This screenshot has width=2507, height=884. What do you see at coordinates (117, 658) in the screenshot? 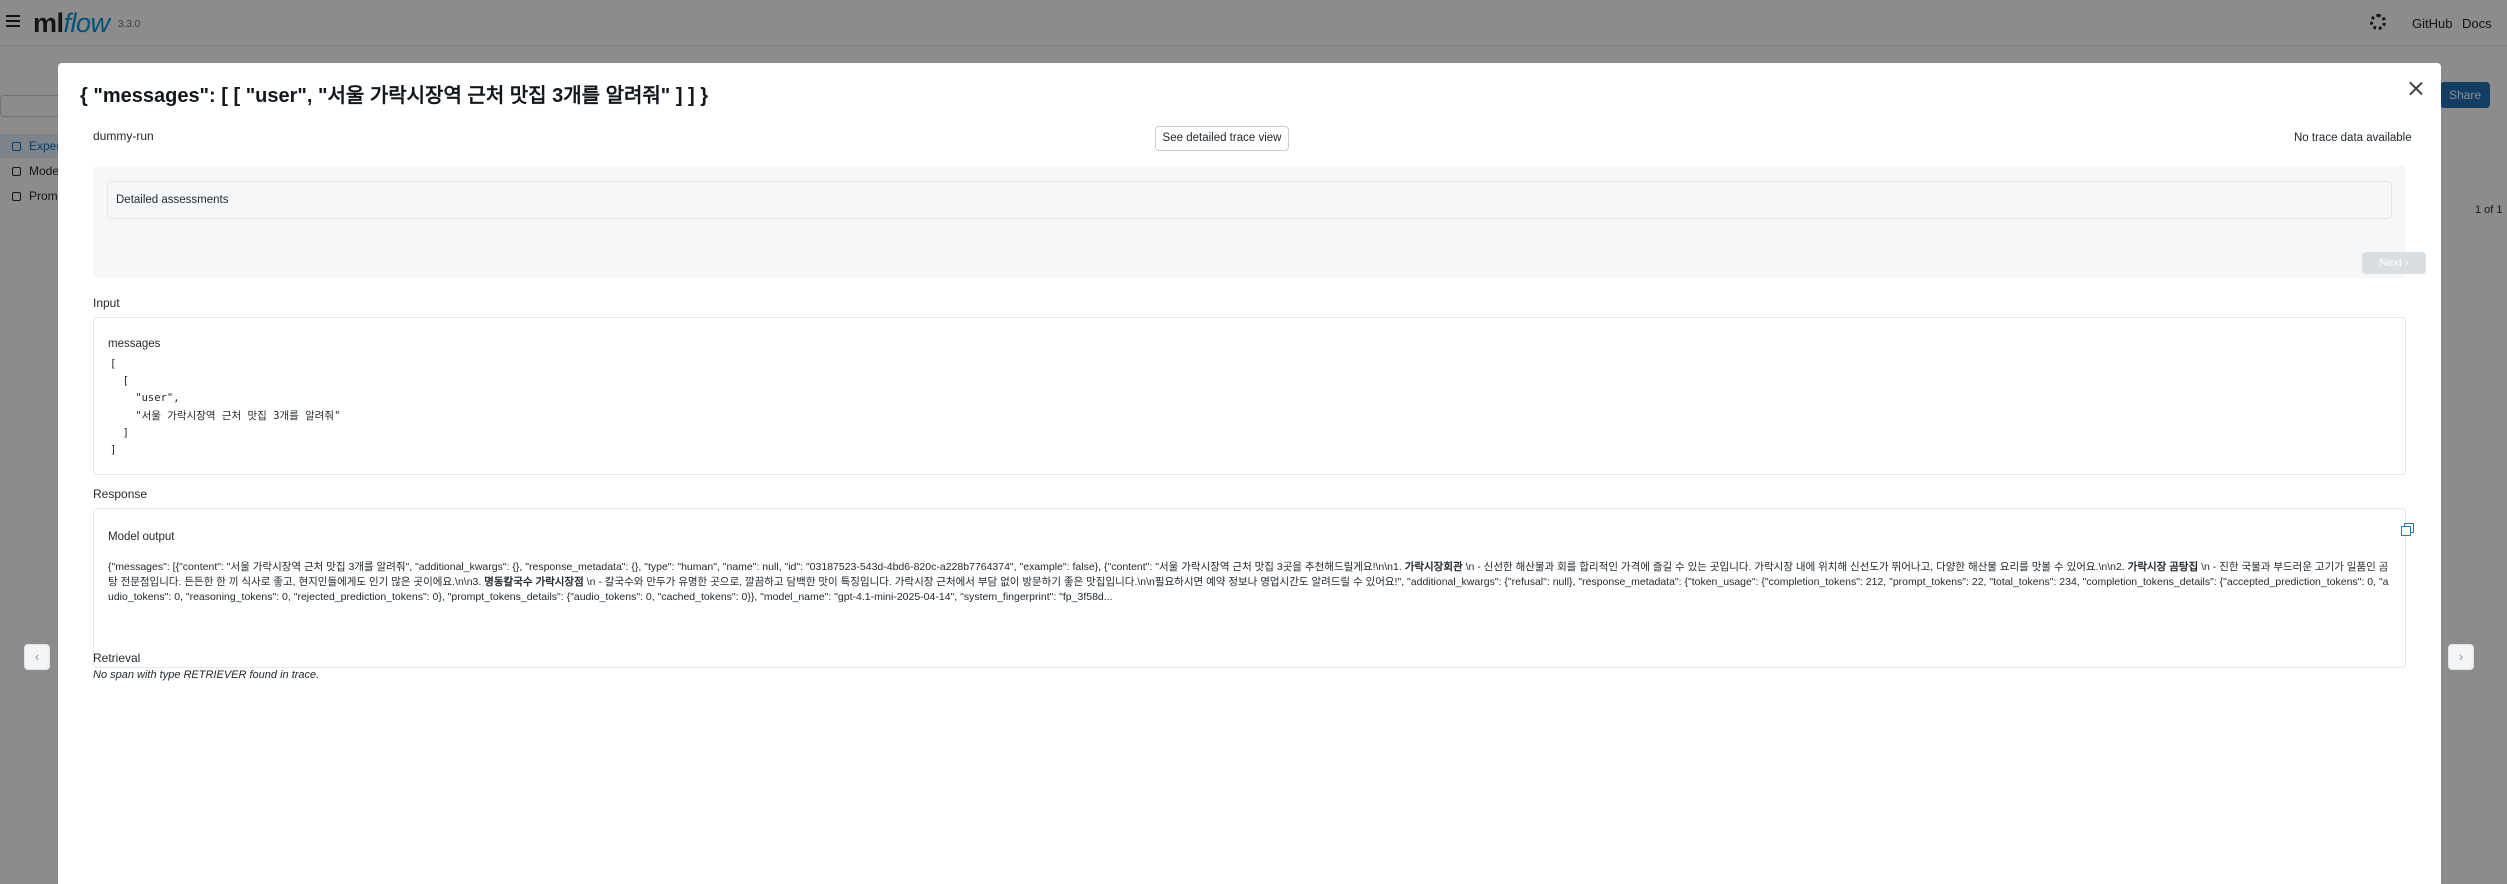
I see `retrieval-label: Retrieval` at bounding box center [117, 658].